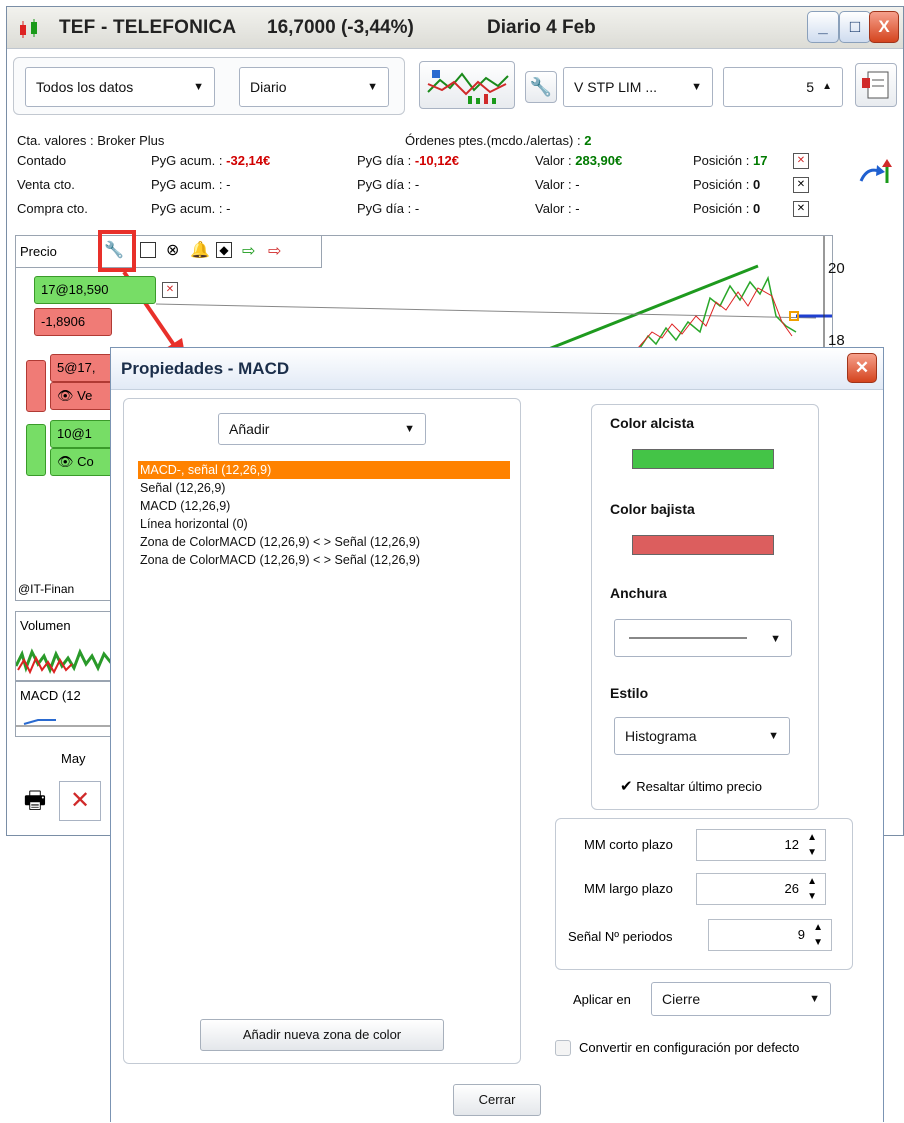 This screenshot has height=1123, width=904. What do you see at coordinates (823, 27) in the screenshot?
I see `minimize-button: _` at bounding box center [823, 27].